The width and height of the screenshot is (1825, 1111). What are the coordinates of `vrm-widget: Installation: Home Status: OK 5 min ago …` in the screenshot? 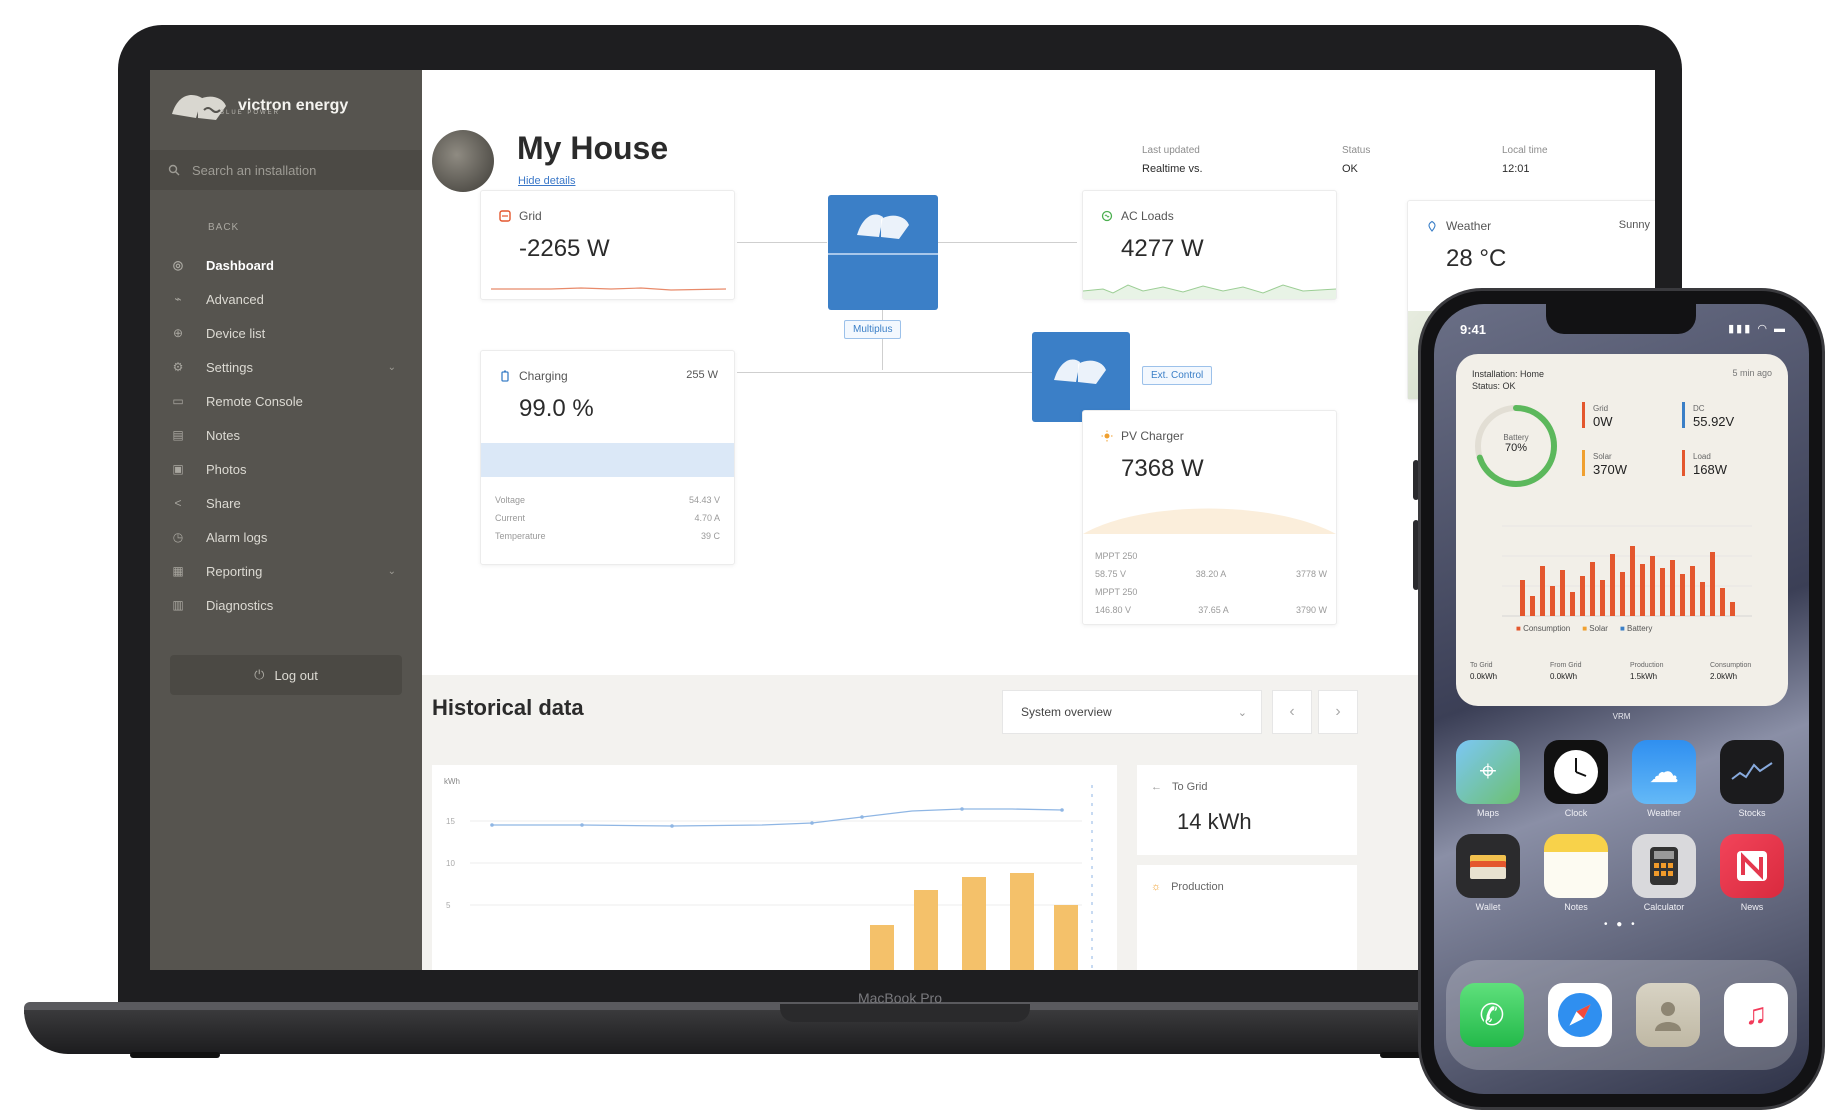 It's located at (1622, 530).